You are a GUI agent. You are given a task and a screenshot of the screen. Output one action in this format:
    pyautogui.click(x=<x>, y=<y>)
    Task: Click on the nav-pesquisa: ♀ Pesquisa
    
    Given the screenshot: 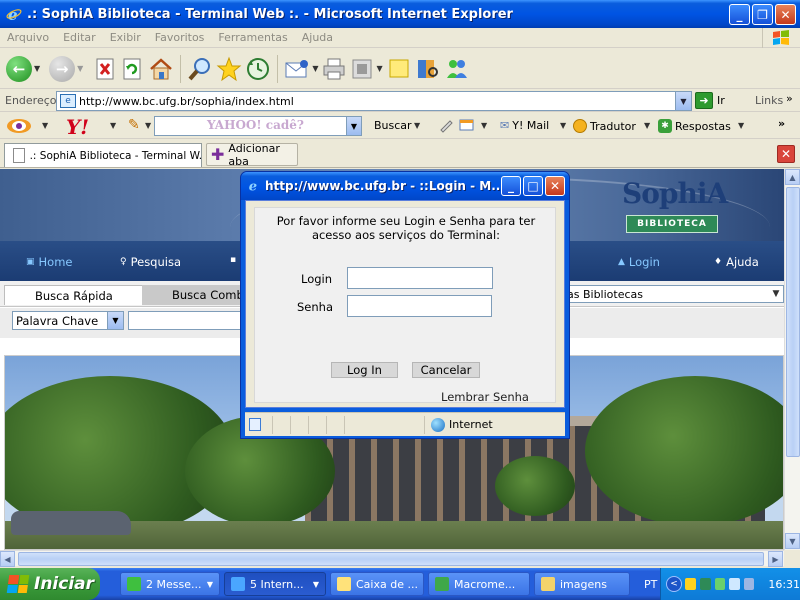 What is the action you would take?
    pyautogui.click(x=150, y=262)
    